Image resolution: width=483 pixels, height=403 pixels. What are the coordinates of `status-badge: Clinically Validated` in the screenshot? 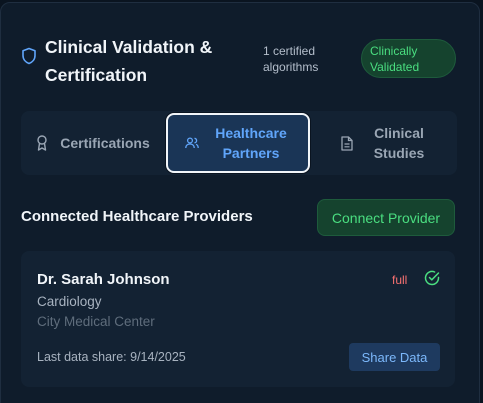 It's located at (408, 58).